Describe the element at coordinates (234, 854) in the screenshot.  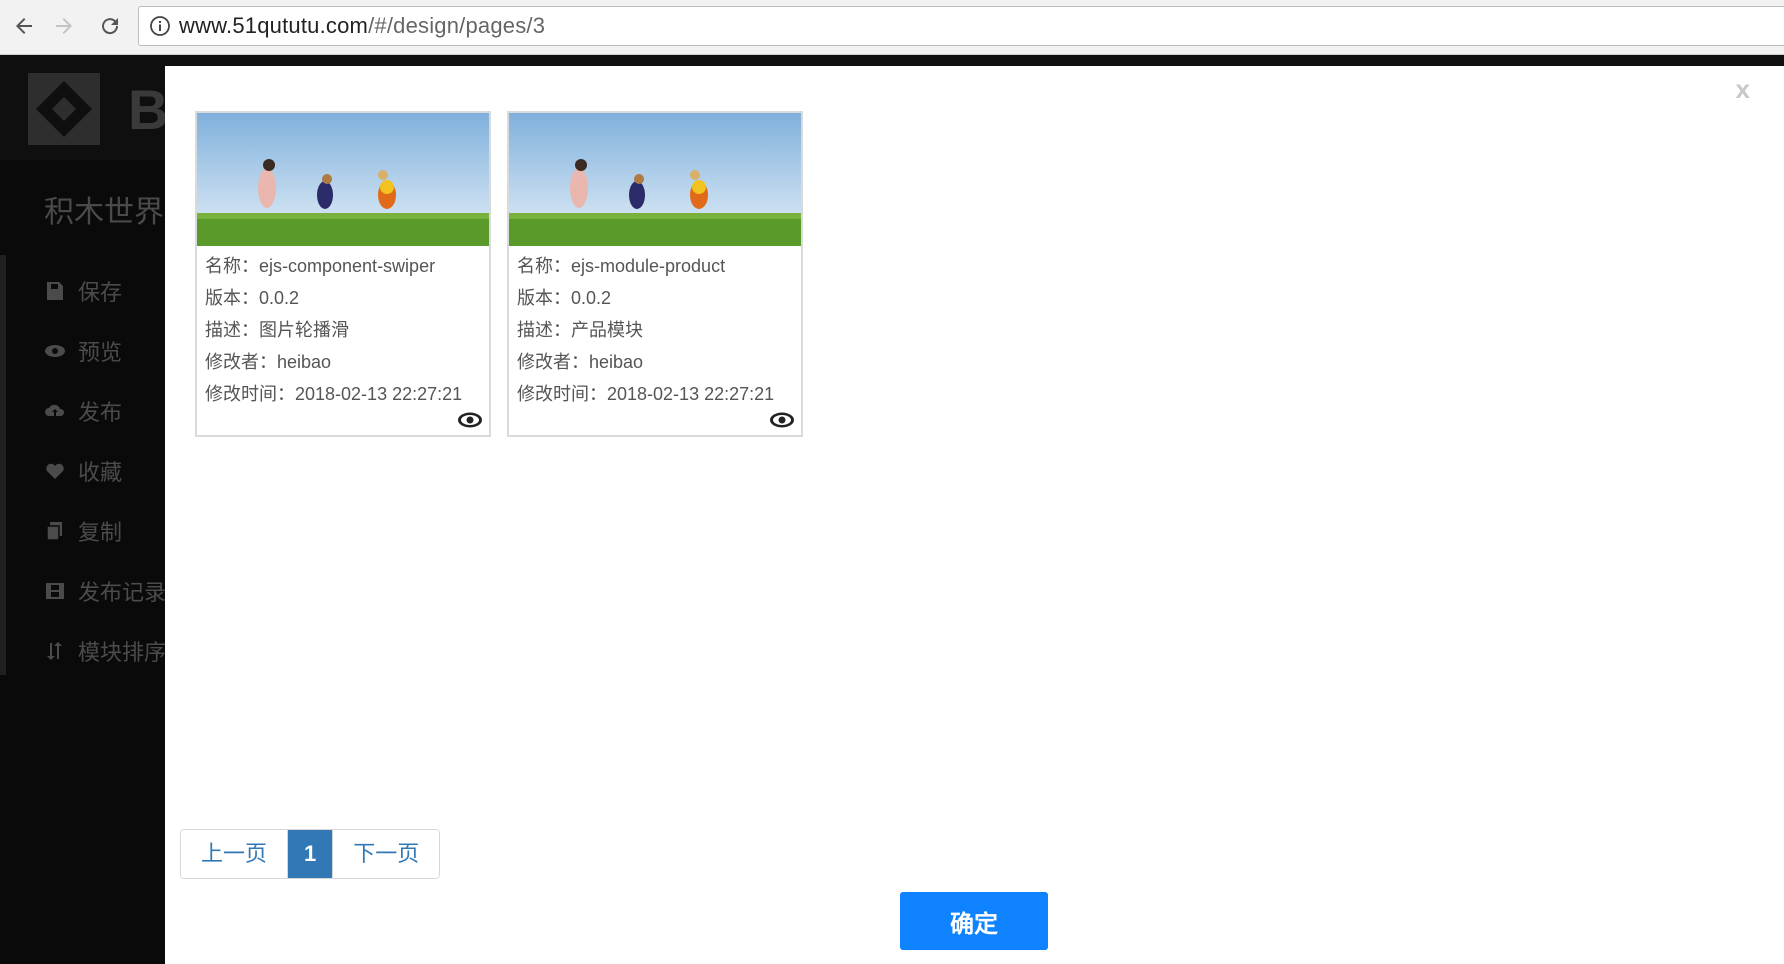
I see `prev-page-button: 上一页` at that location.